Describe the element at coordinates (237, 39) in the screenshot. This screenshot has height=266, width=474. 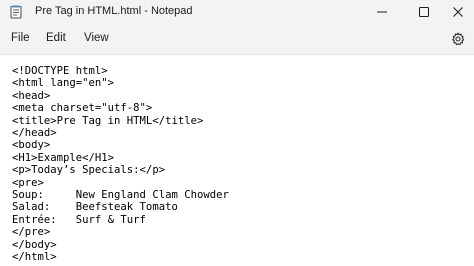
I see `menu-bar: File Edit View` at that location.